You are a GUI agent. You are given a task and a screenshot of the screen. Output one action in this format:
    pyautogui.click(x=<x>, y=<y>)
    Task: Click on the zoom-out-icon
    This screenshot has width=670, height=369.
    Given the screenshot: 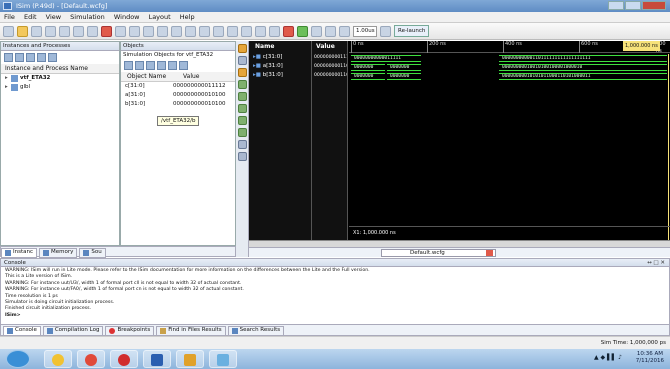 What is the action you would take?
    pyautogui.click(x=260, y=31)
    